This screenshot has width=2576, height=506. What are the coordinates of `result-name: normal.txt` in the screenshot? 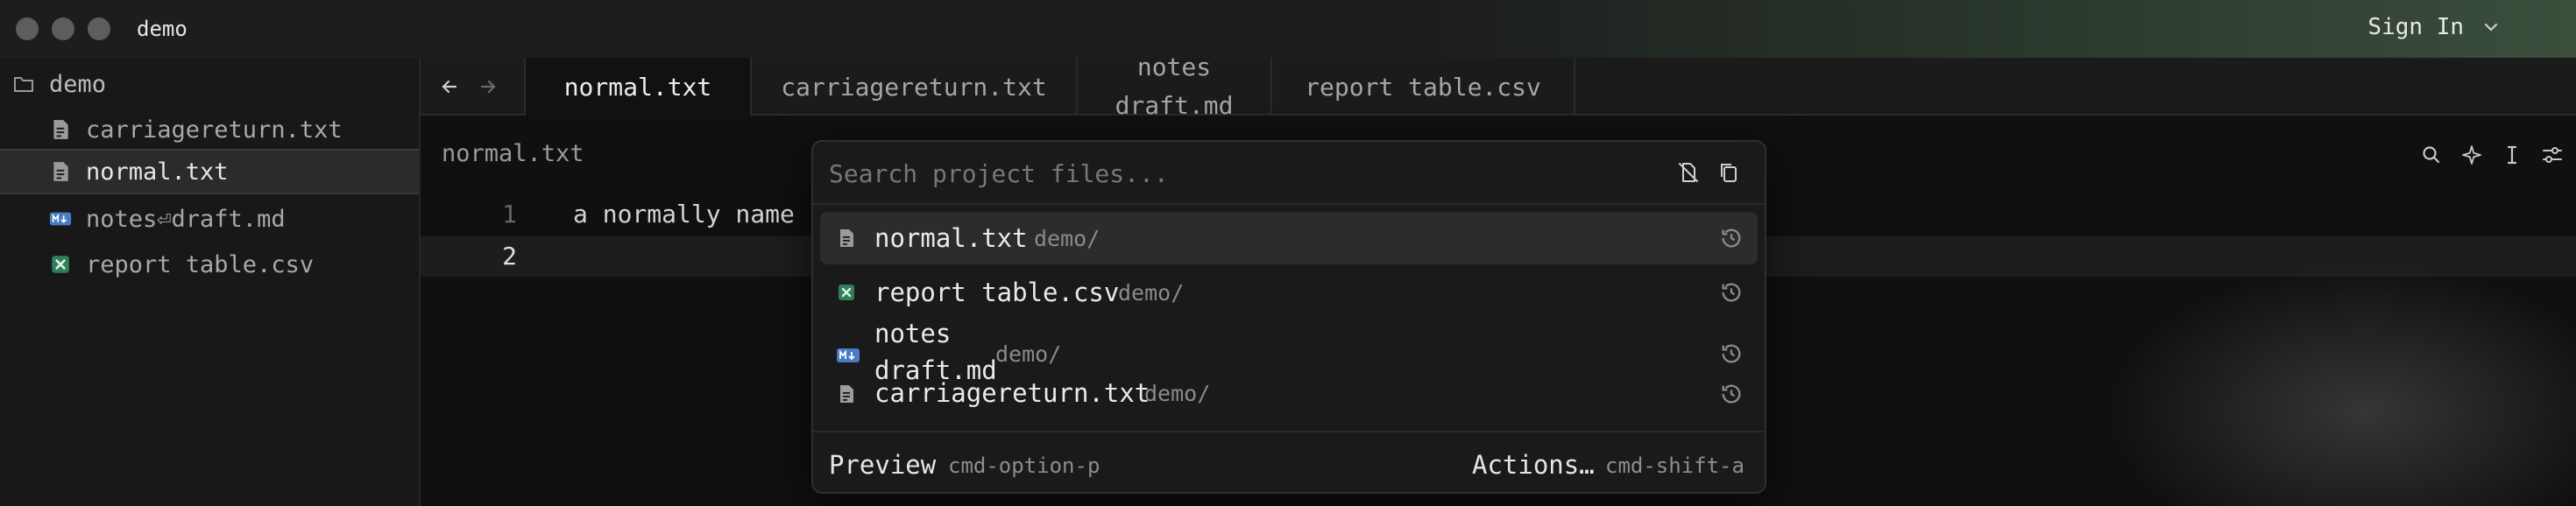 It's located at (951, 238).